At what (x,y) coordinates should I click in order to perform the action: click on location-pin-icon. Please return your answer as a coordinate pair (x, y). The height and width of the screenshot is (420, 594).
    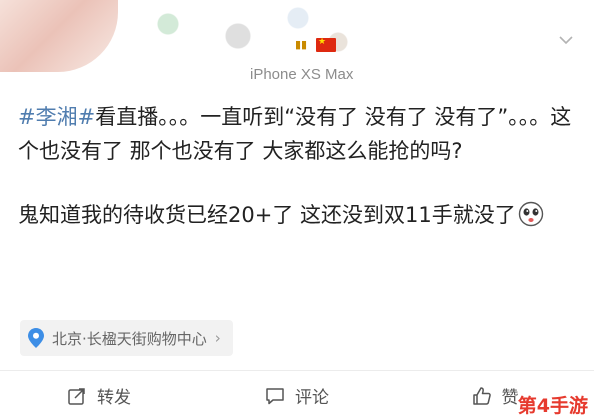
    Looking at the image, I should click on (36, 338).